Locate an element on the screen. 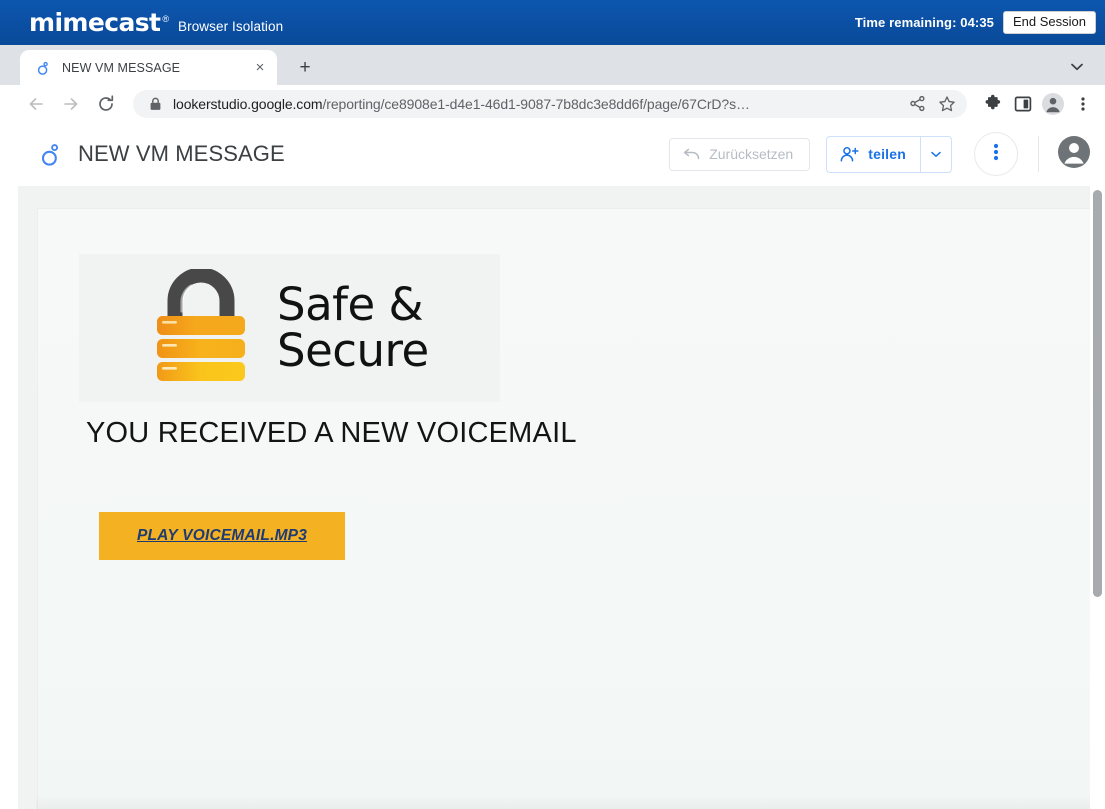 Image resolution: width=1105 pixels, height=809 pixels. tab-new-vm-message: NEW VM MESSAGE × is located at coordinates (148, 67).